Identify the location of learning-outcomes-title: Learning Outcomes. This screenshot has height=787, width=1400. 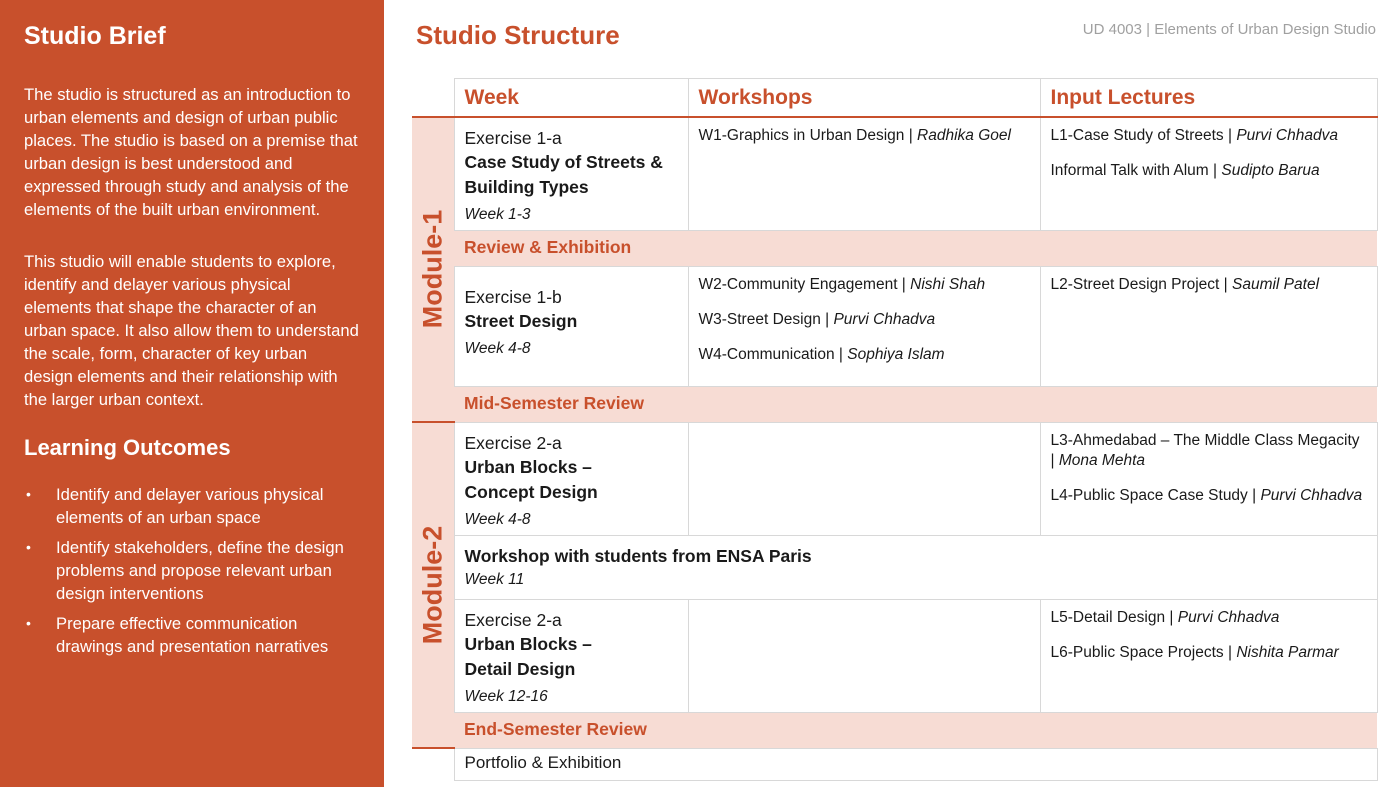
(127, 447).